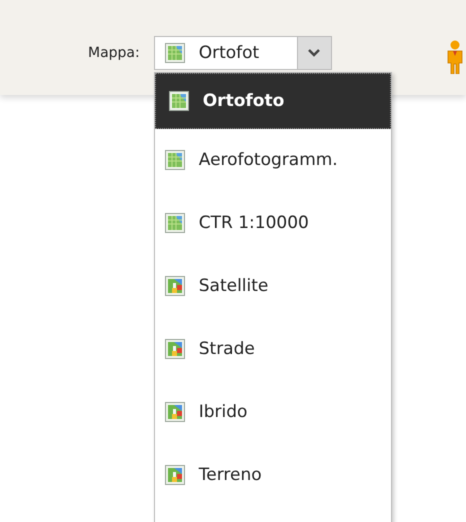  I want to click on chevron-icon, so click(314, 52).